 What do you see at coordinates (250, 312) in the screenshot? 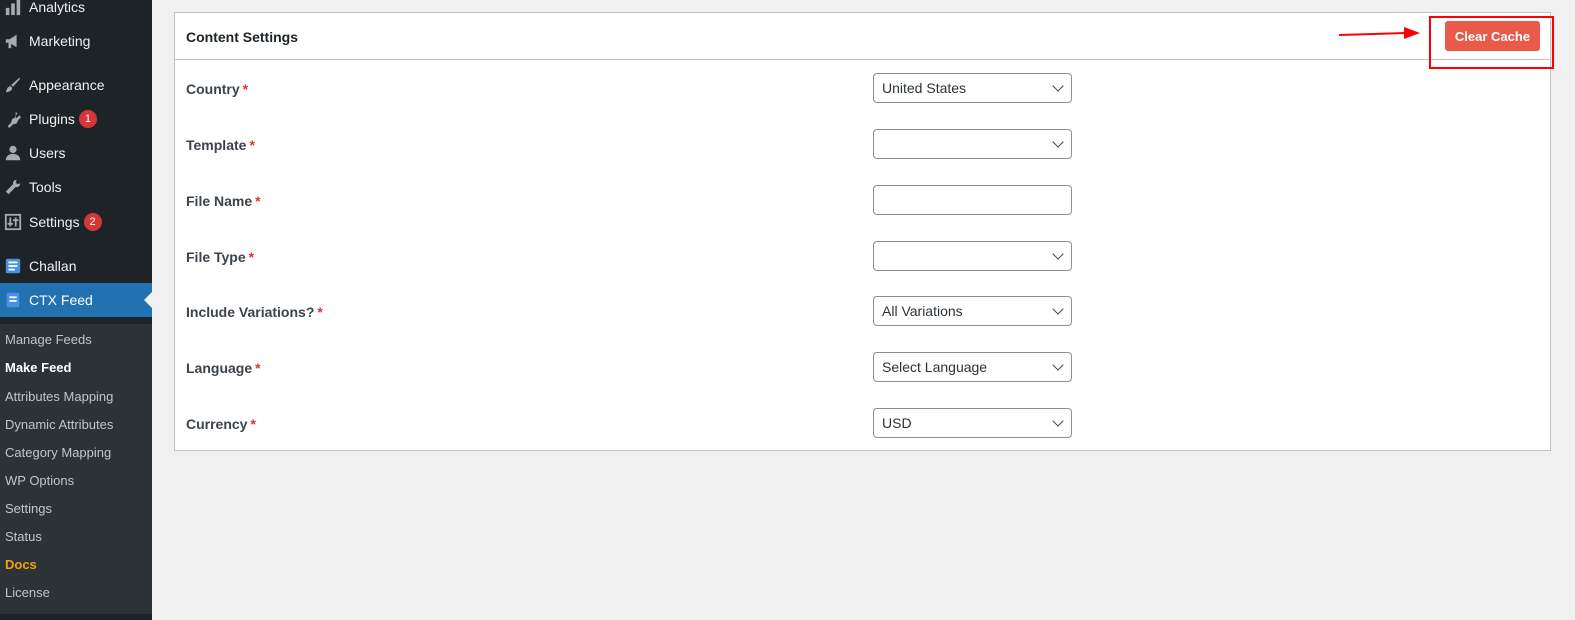
I see `label-text: Include Variations?` at bounding box center [250, 312].